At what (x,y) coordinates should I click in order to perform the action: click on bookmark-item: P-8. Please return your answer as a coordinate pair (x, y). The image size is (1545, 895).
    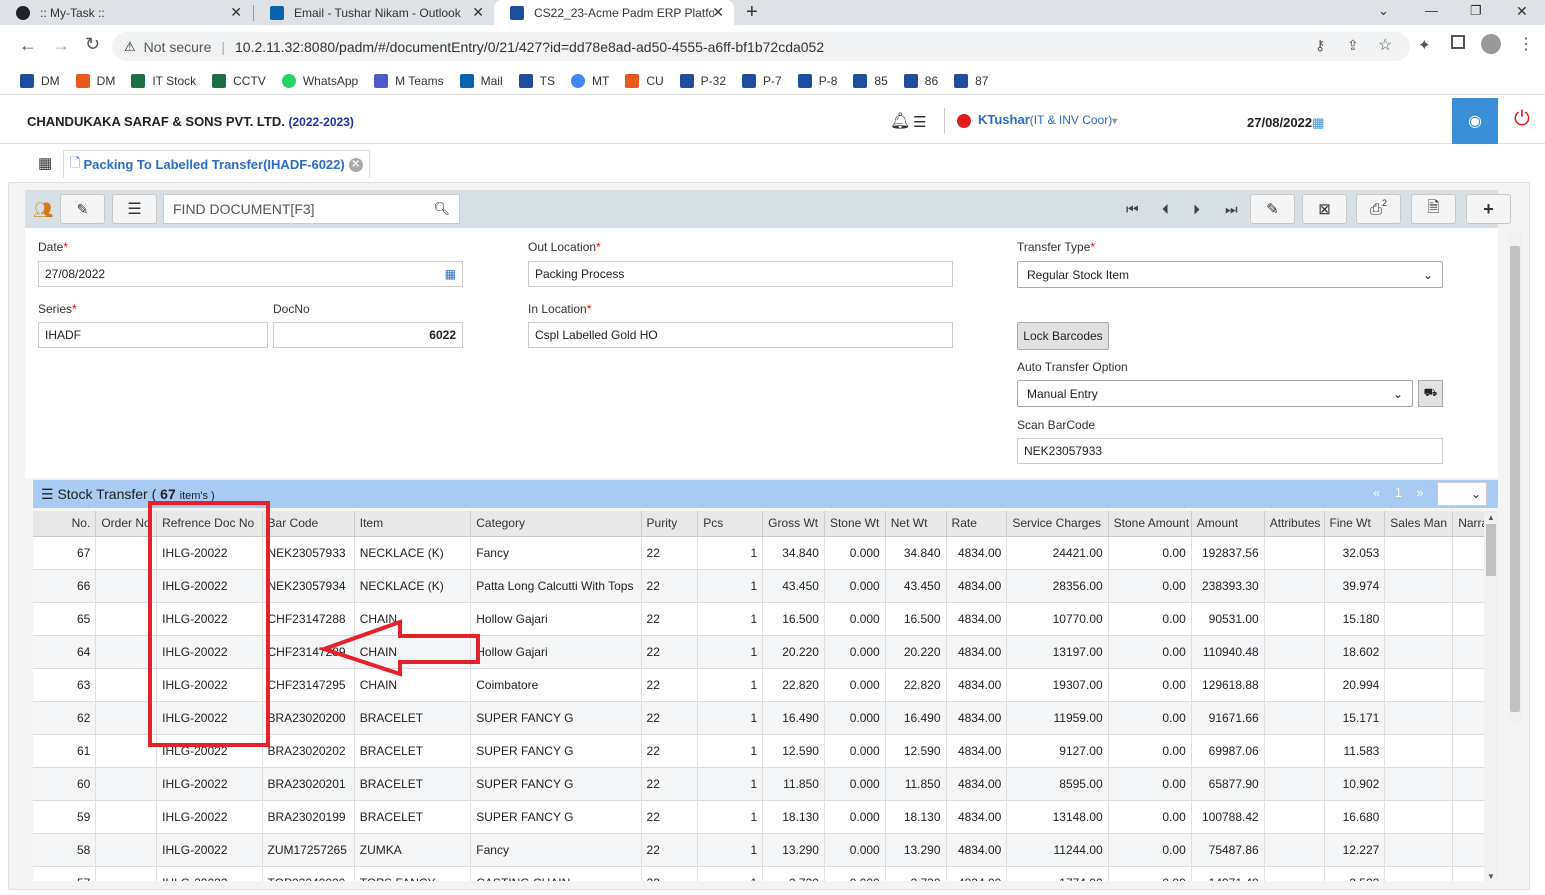
    Looking at the image, I should click on (817, 80).